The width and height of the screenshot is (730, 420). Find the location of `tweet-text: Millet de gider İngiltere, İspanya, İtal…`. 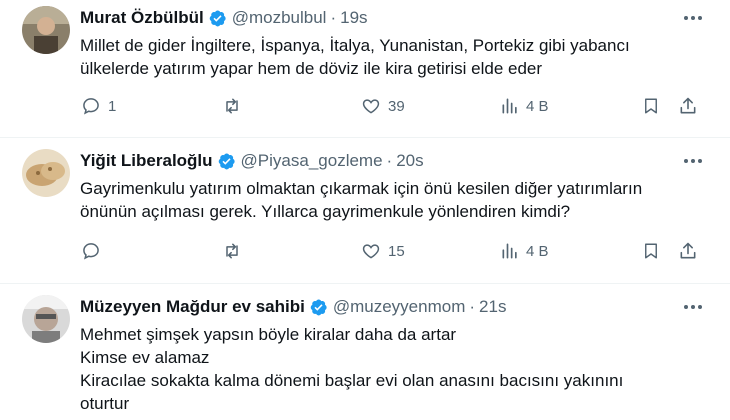

tweet-text: Millet de gider İngiltere, İspanya, İtal… is located at coordinates (355, 57).